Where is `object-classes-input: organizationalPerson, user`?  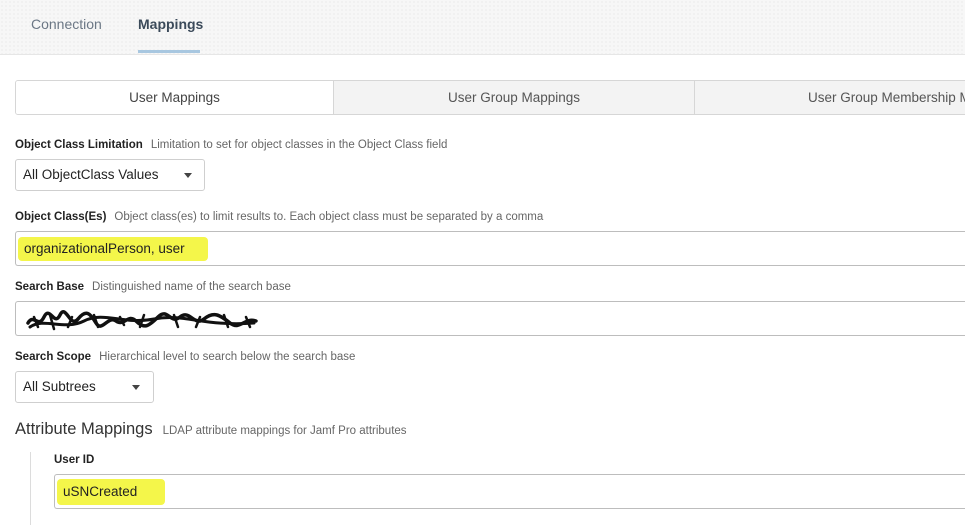
object-classes-input: organizationalPerson, user is located at coordinates (490, 248).